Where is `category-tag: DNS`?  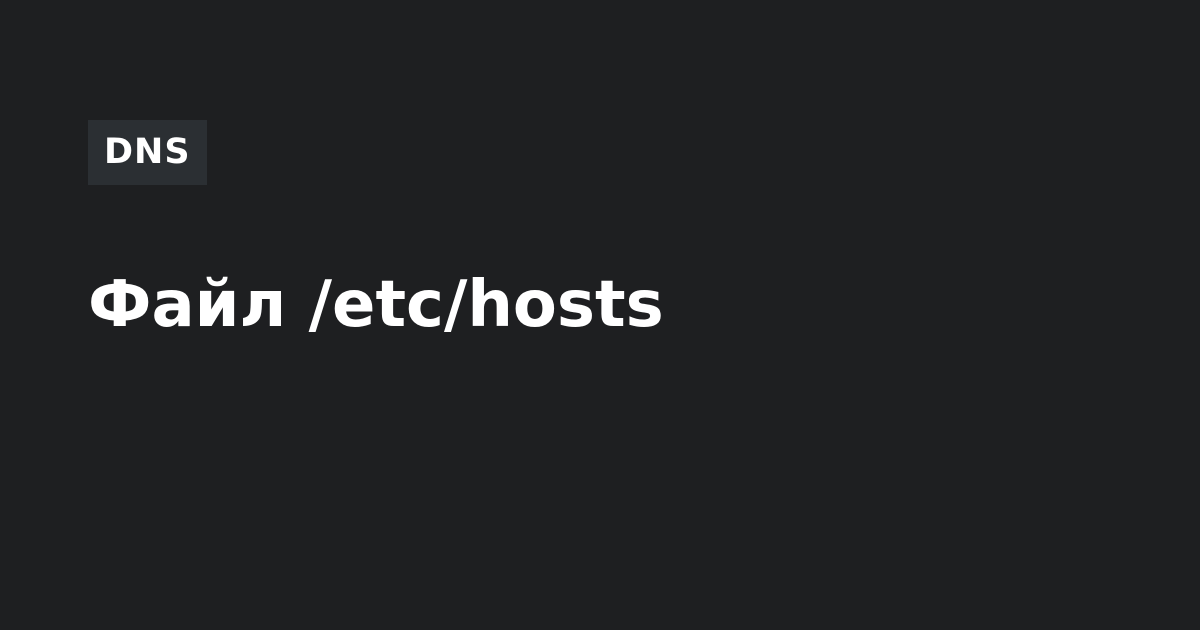 category-tag: DNS is located at coordinates (147, 152).